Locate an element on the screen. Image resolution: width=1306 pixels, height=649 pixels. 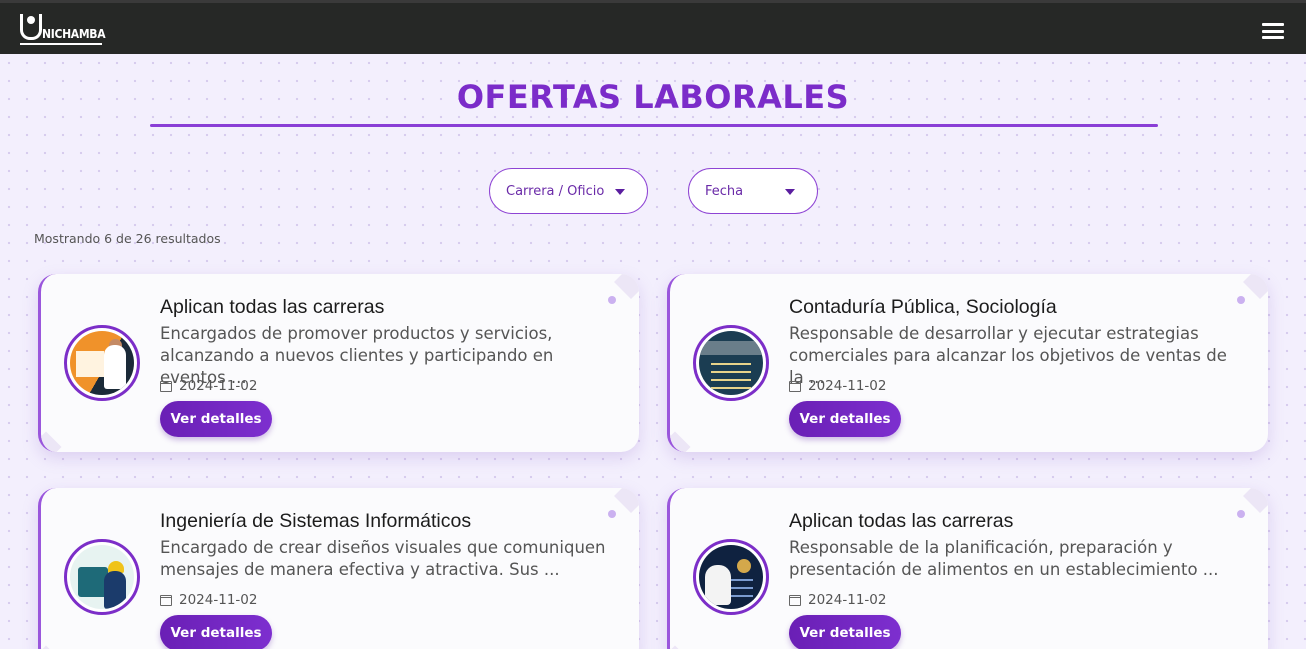
hamburger-menu-icon is located at coordinates (1273, 31).